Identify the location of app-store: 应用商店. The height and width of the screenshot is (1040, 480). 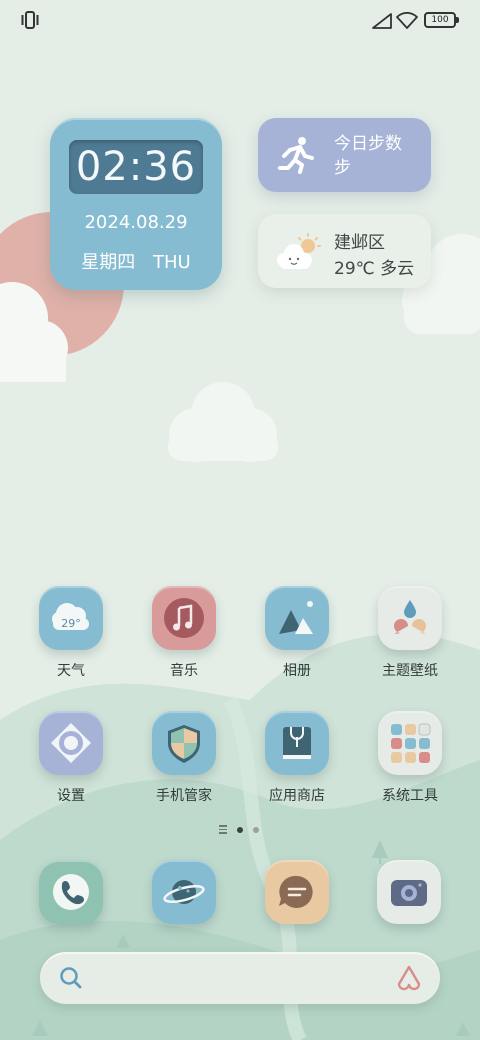
(297, 766).